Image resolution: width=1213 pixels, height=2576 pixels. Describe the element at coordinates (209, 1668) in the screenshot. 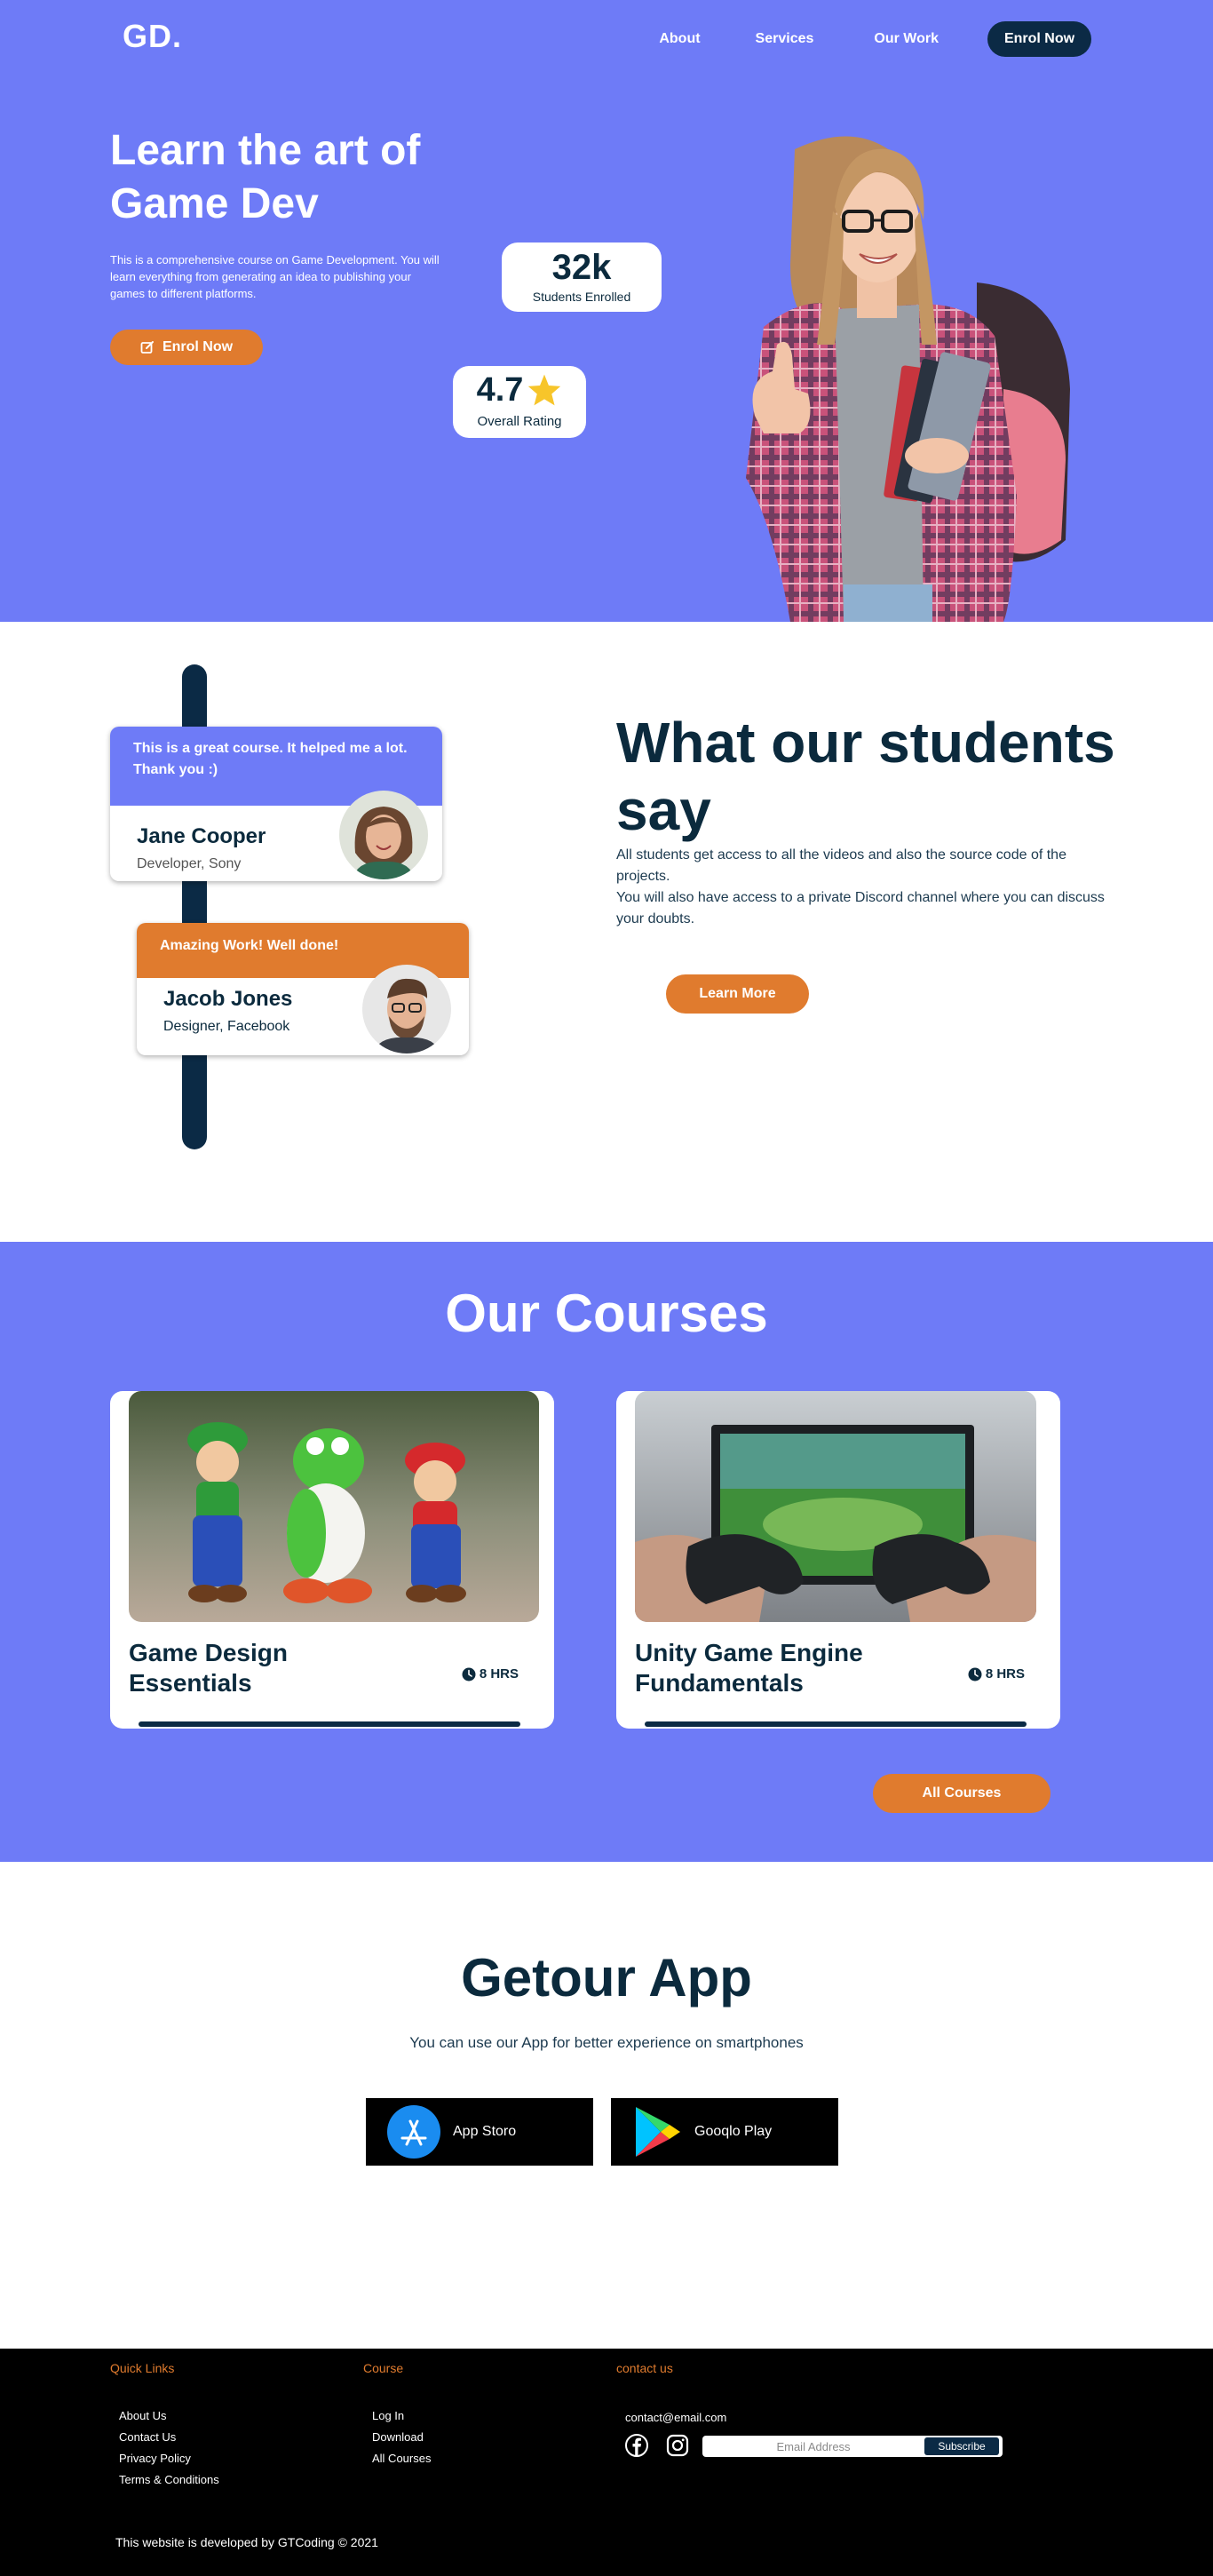

I see `course-title: Game Design Essentials` at that location.